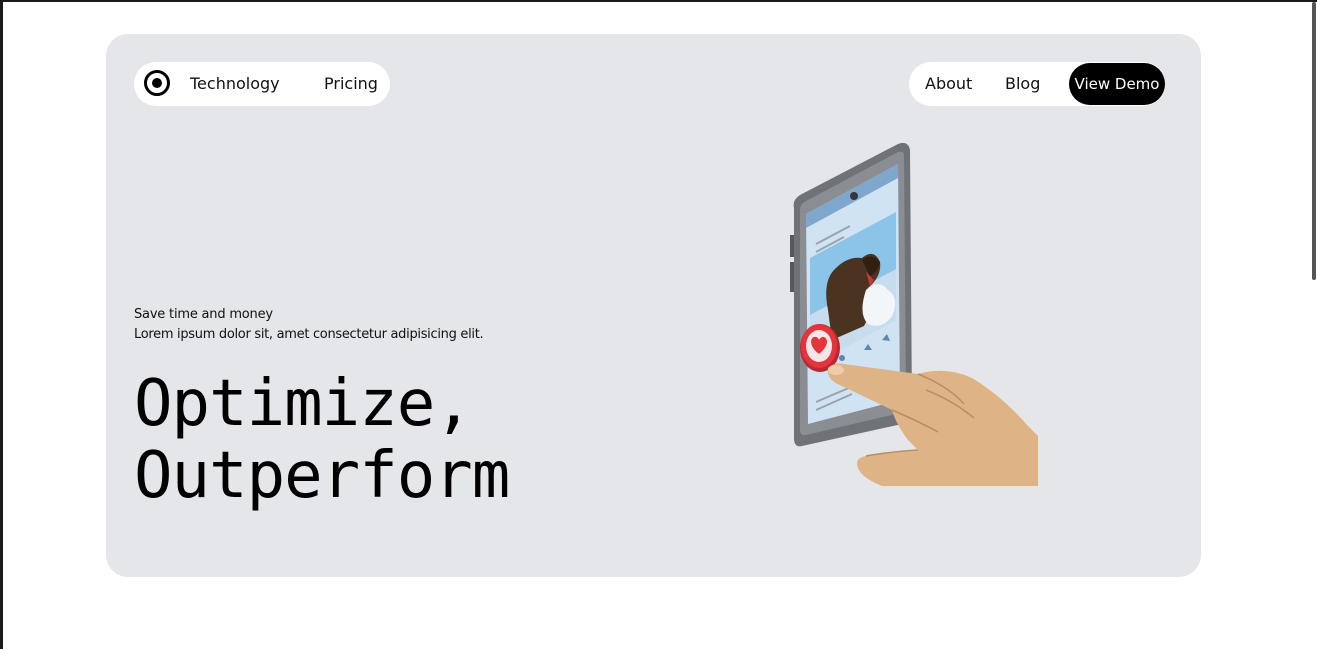  Describe the element at coordinates (1022, 83) in the screenshot. I see `nav-link-blog: Blog` at that location.